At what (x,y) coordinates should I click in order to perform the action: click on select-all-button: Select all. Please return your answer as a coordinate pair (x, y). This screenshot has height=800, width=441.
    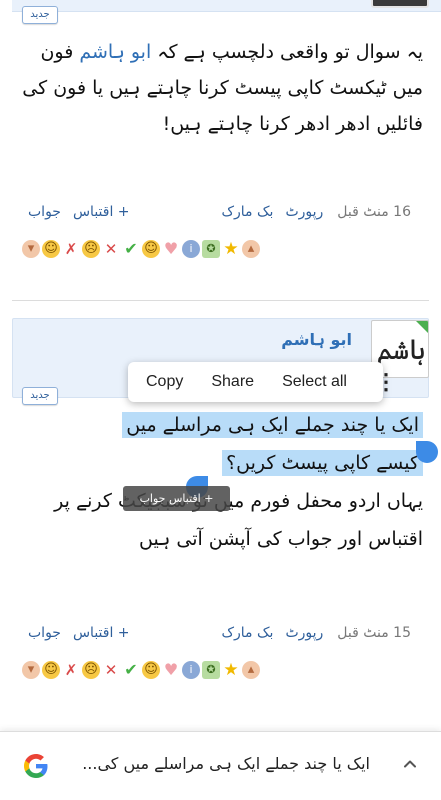
    Looking at the image, I should click on (314, 382).